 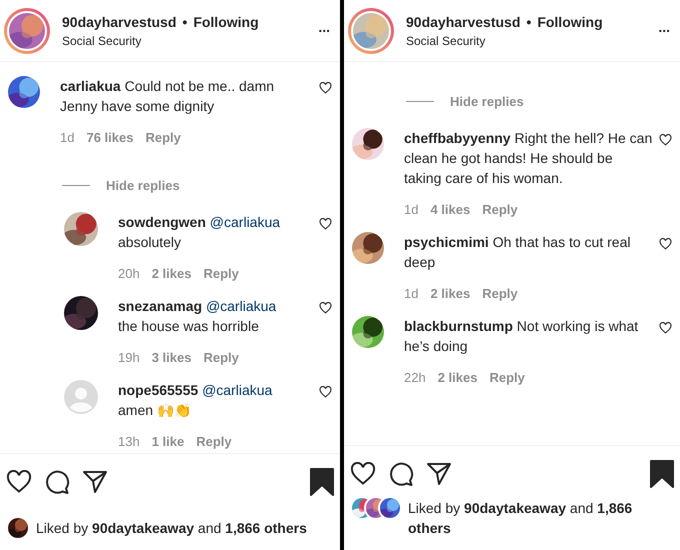 I want to click on comment-text: carliakua Could not be me.. damn Jenny have some dignity, so click(x=168, y=96).